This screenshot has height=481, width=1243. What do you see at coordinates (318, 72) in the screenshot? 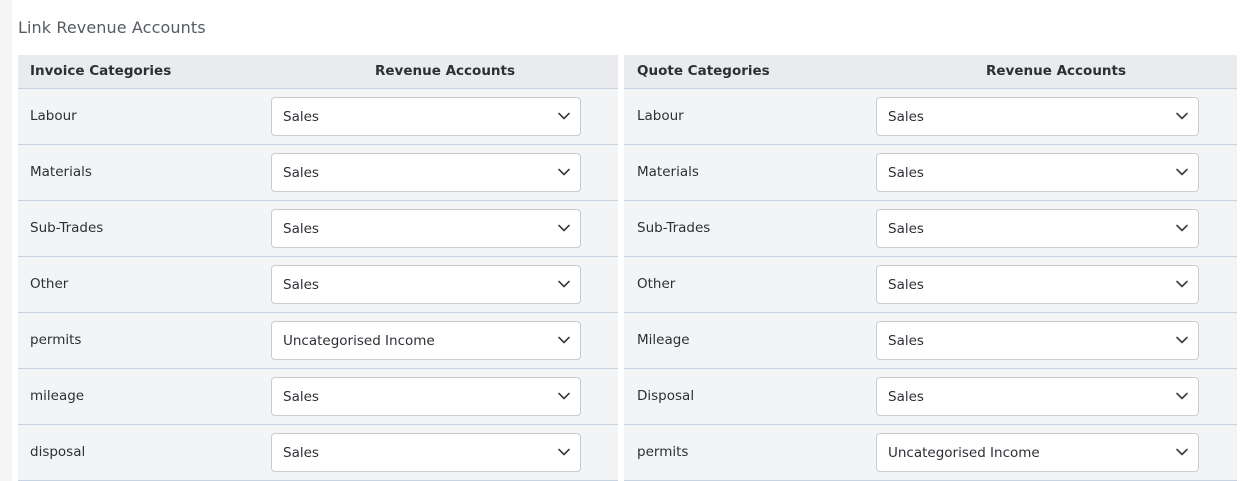
I see `table-header: Invoice Categories Revenue Accounts` at bounding box center [318, 72].